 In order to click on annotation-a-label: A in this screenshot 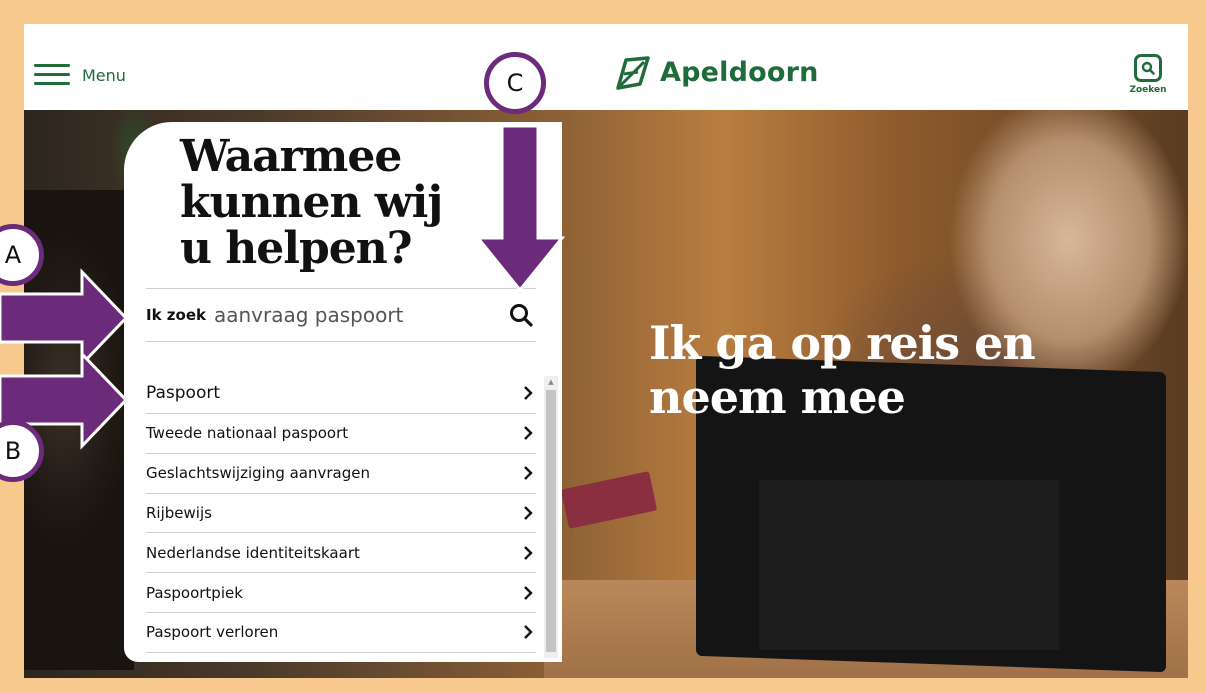, I will do `click(13, 255)`.